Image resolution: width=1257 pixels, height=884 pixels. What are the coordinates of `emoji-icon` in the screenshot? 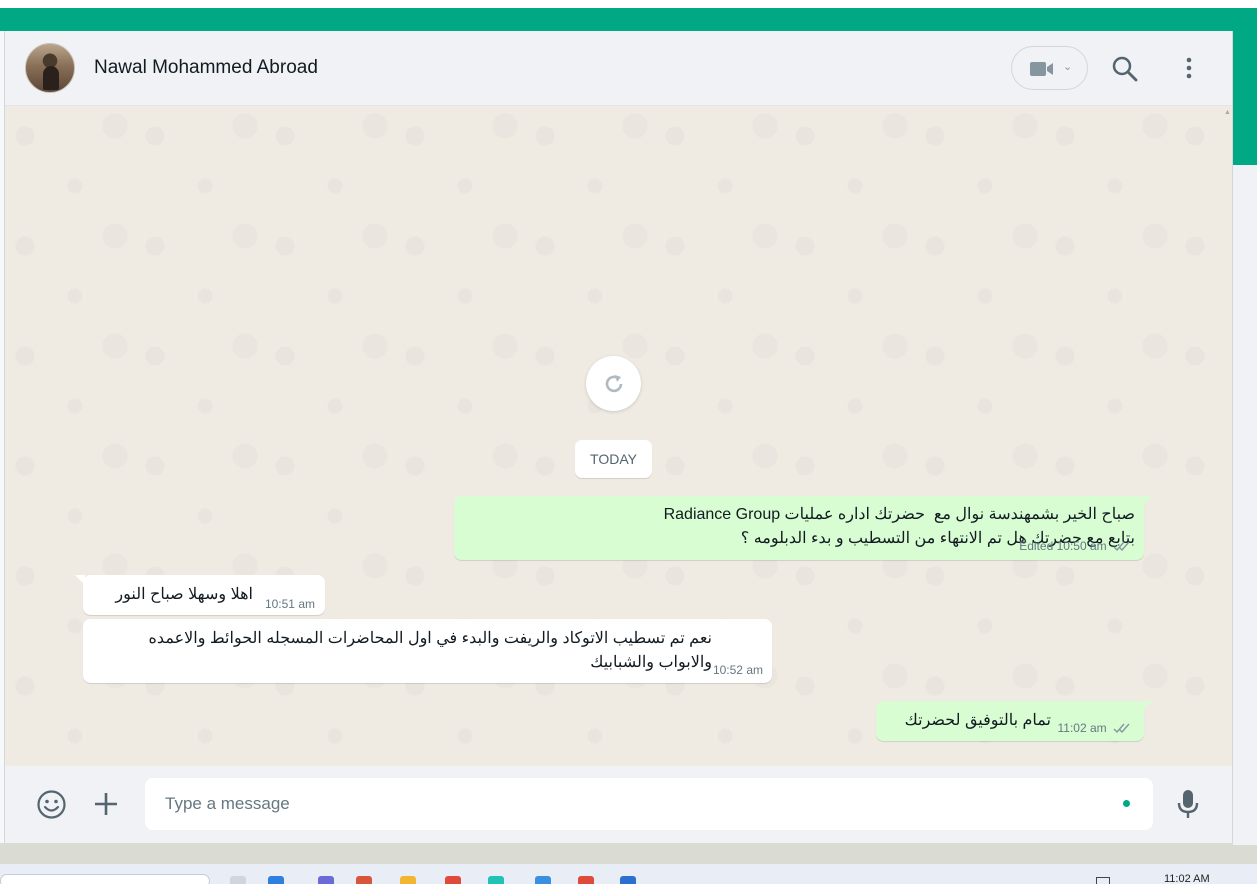 It's located at (51, 804).